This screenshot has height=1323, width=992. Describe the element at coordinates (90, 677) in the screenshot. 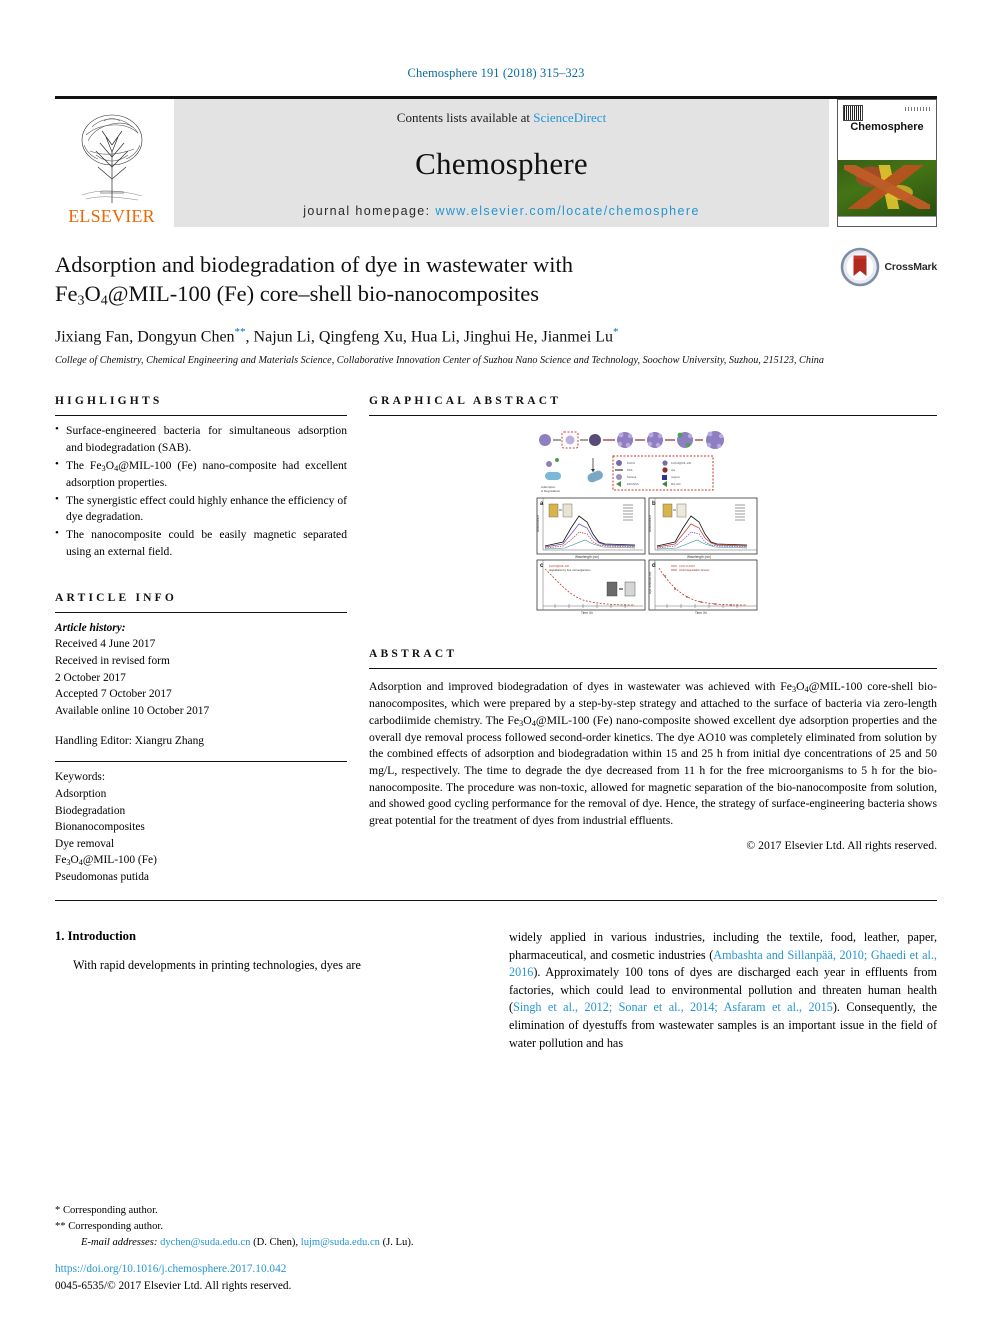

I see `history-revised-date: 2 October 2017` at that location.